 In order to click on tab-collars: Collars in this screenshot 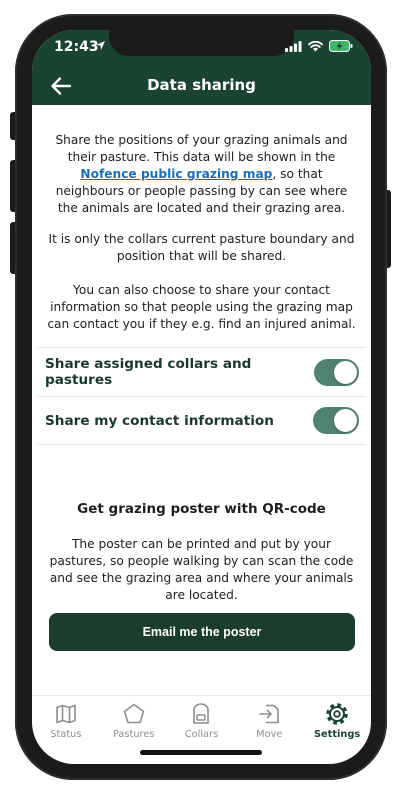, I will do `click(202, 720)`.